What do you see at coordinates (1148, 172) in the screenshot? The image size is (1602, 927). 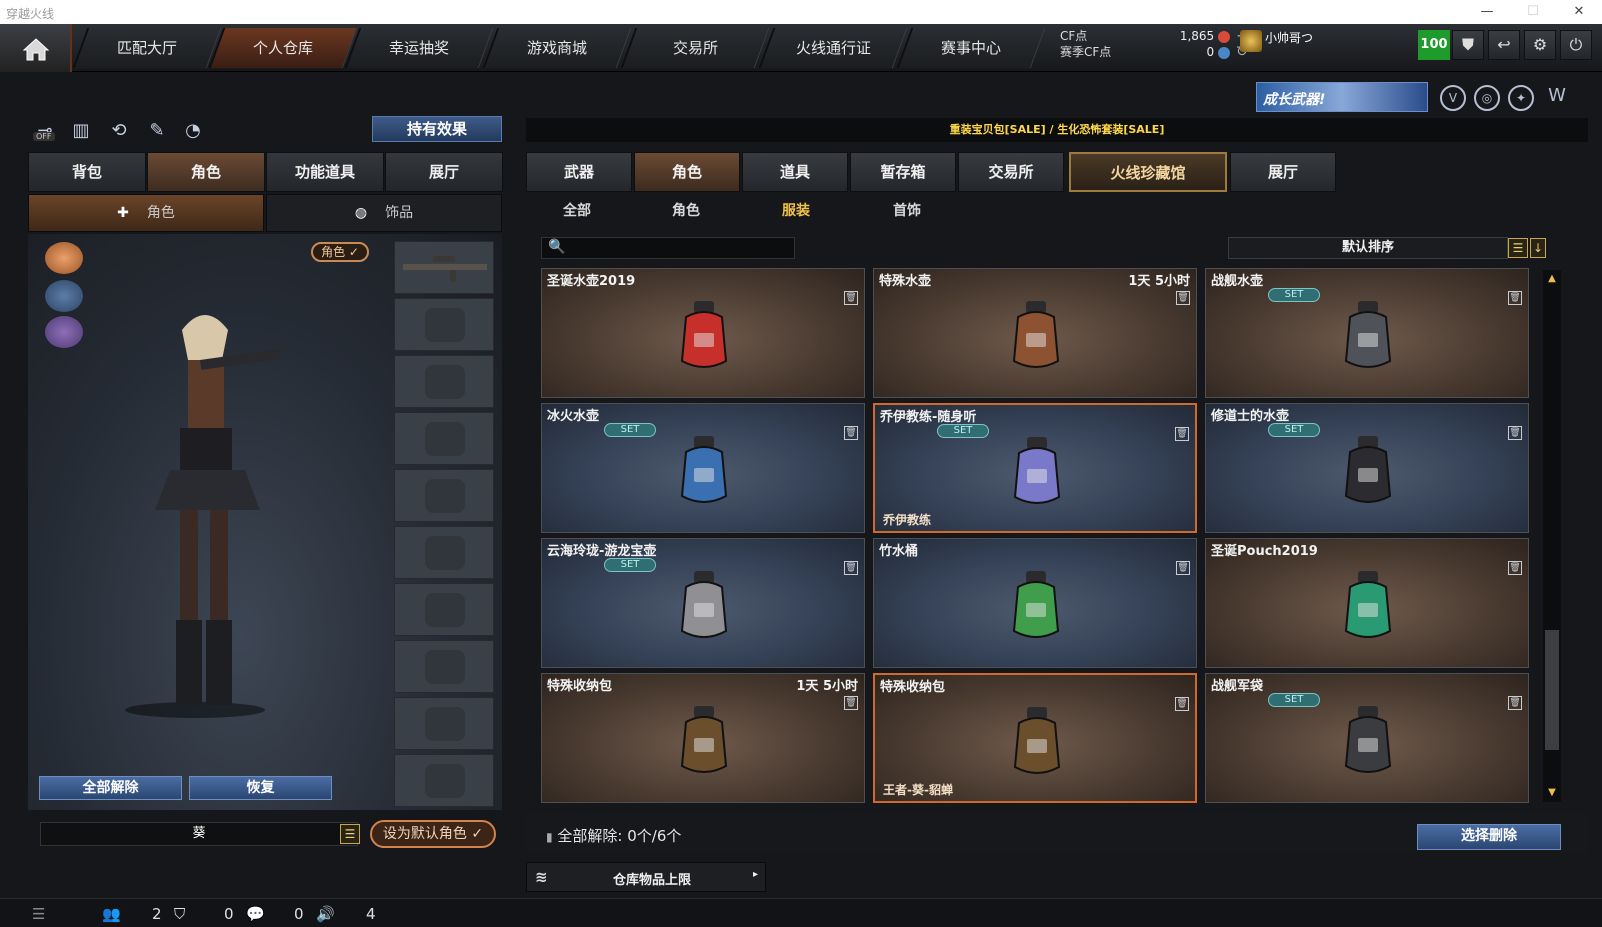 I see `tab-collection-hall: 火线珍藏馆` at bounding box center [1148, 172].